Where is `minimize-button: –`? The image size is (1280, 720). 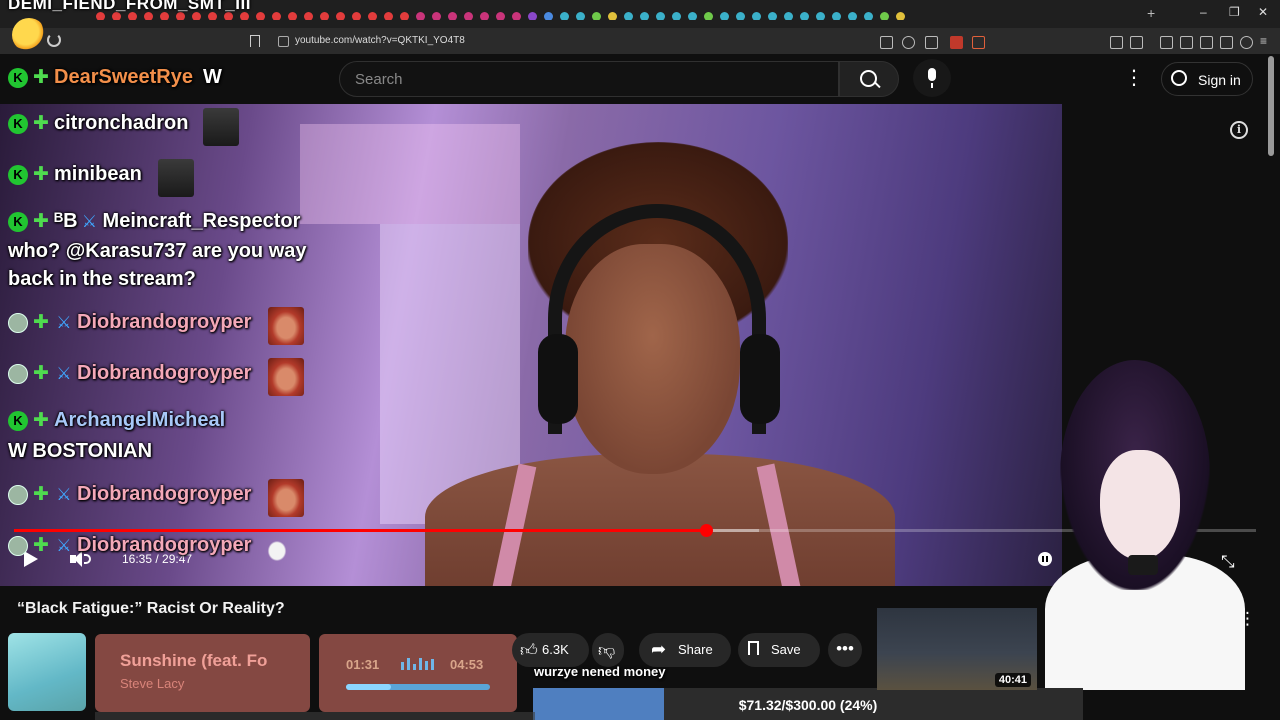
minimize-button: – is located at coordinates (1203, 12).